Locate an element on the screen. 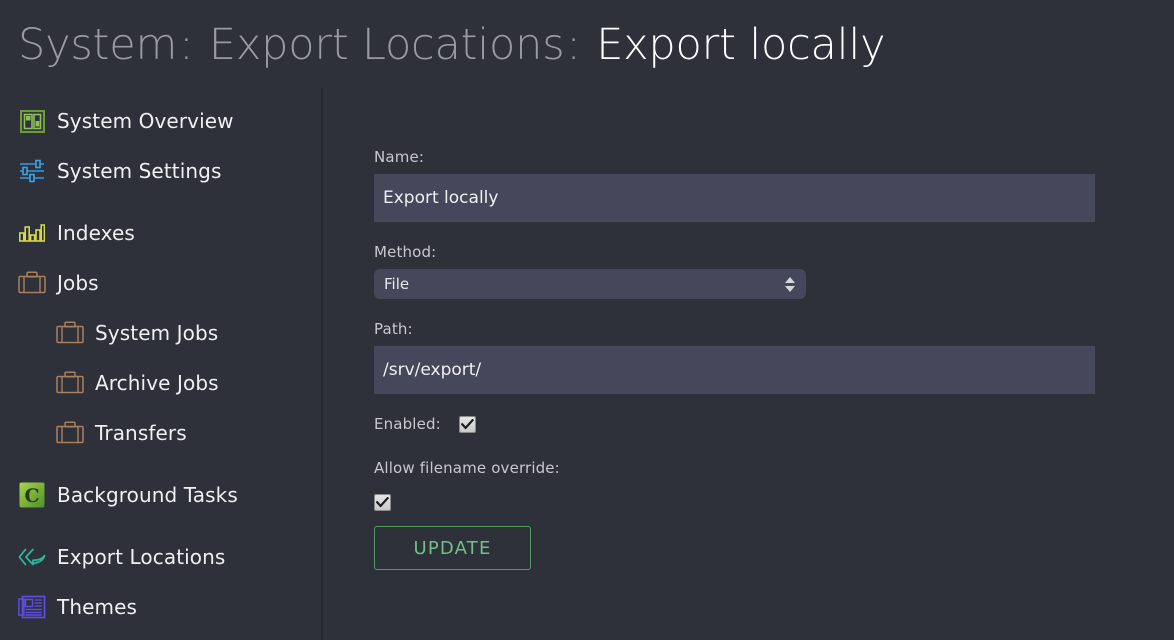 This screenshot has width=1174, height=640. path-input is located at coordinates (734, 370).